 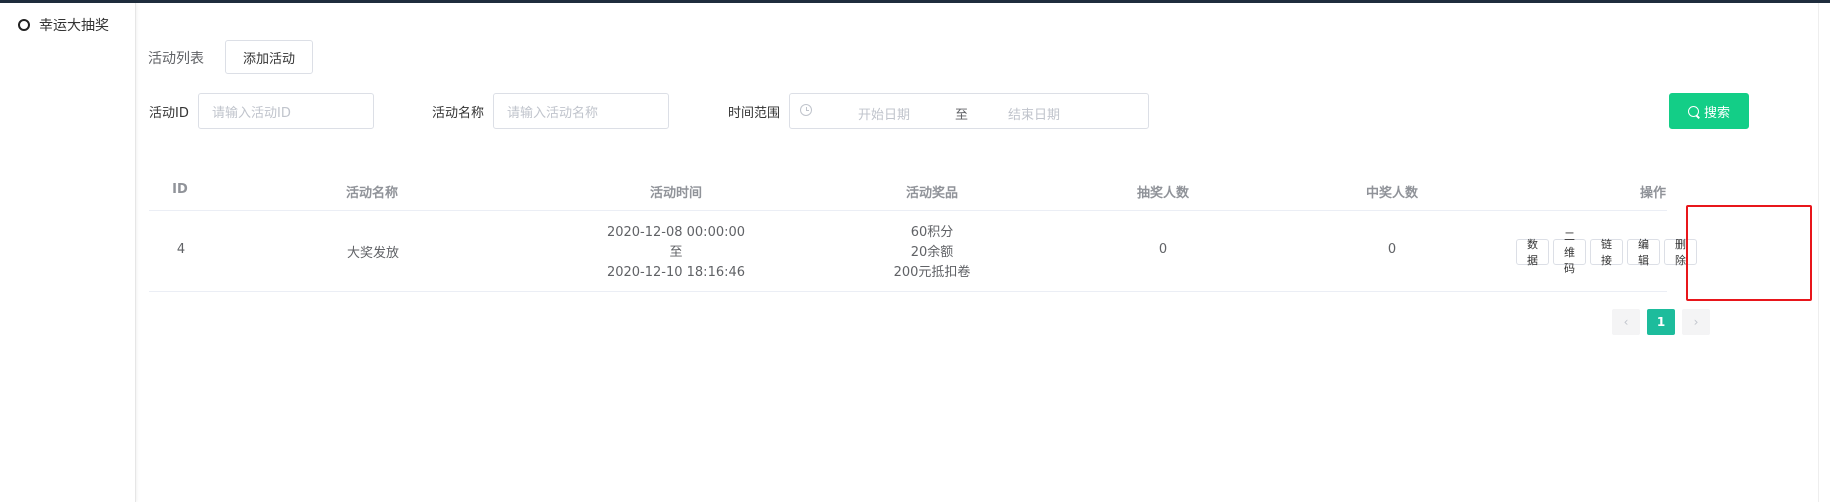 What do you see at coordinates (1626, 322) in the screenshot?
I see `prev-page-button: ‹` at bounding box center [1626, 322].